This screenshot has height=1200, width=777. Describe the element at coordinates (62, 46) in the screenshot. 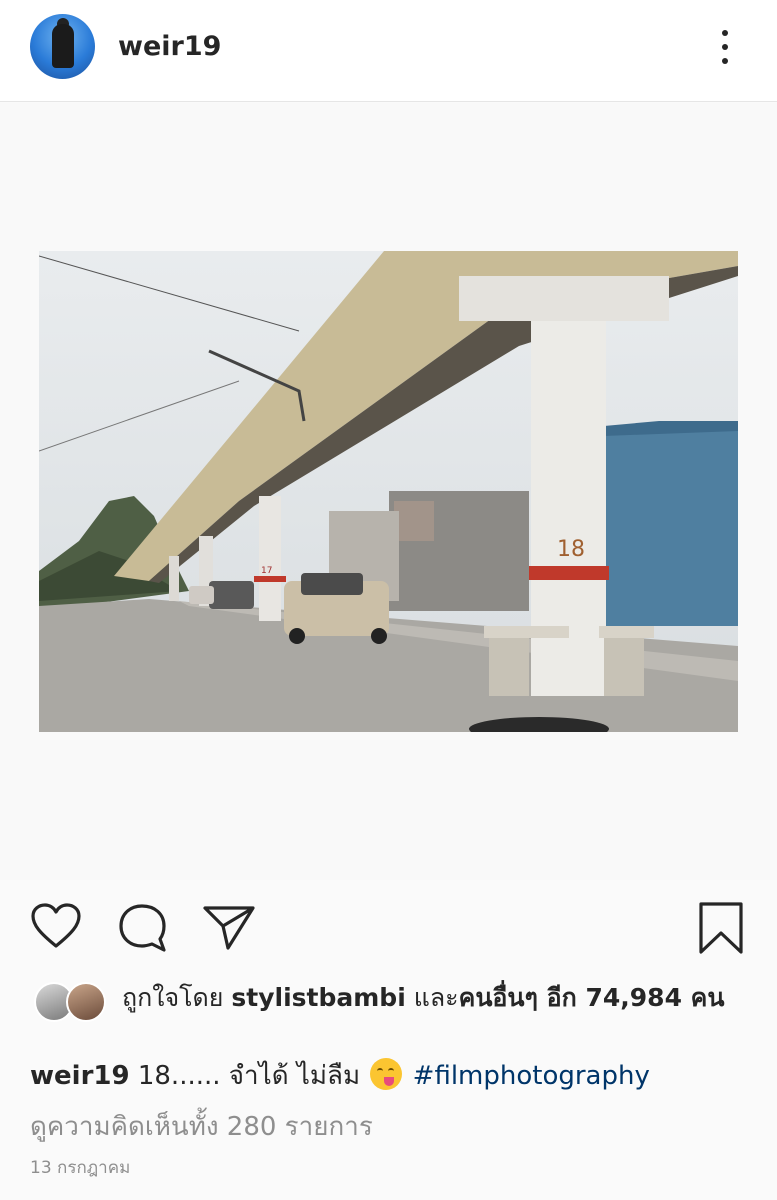

I see `profile-avatar` at that location.